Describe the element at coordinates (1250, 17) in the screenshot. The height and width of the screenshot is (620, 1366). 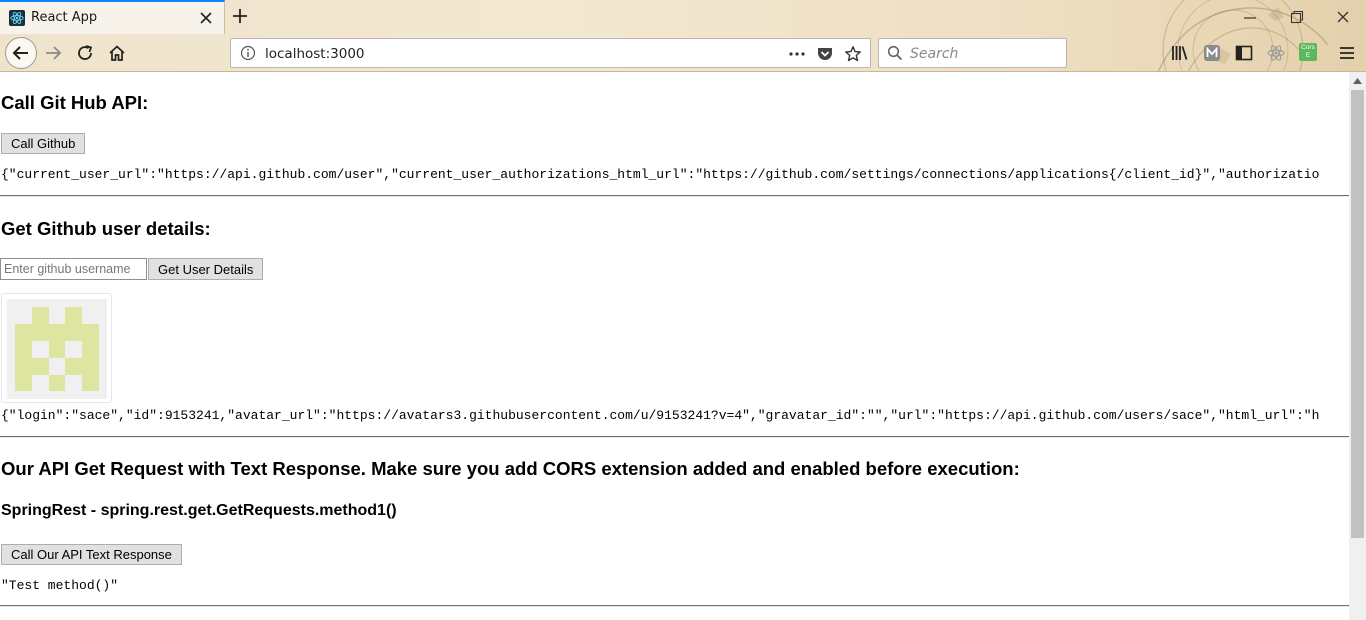
I see `minimize-icon` at that location.